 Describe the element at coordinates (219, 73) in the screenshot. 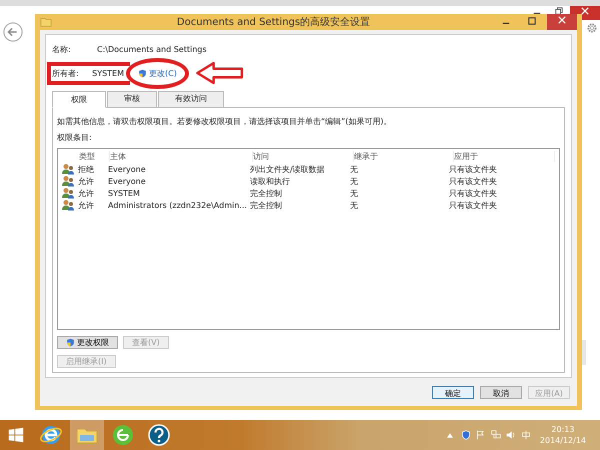

I see `annotation-arrow` at that location.